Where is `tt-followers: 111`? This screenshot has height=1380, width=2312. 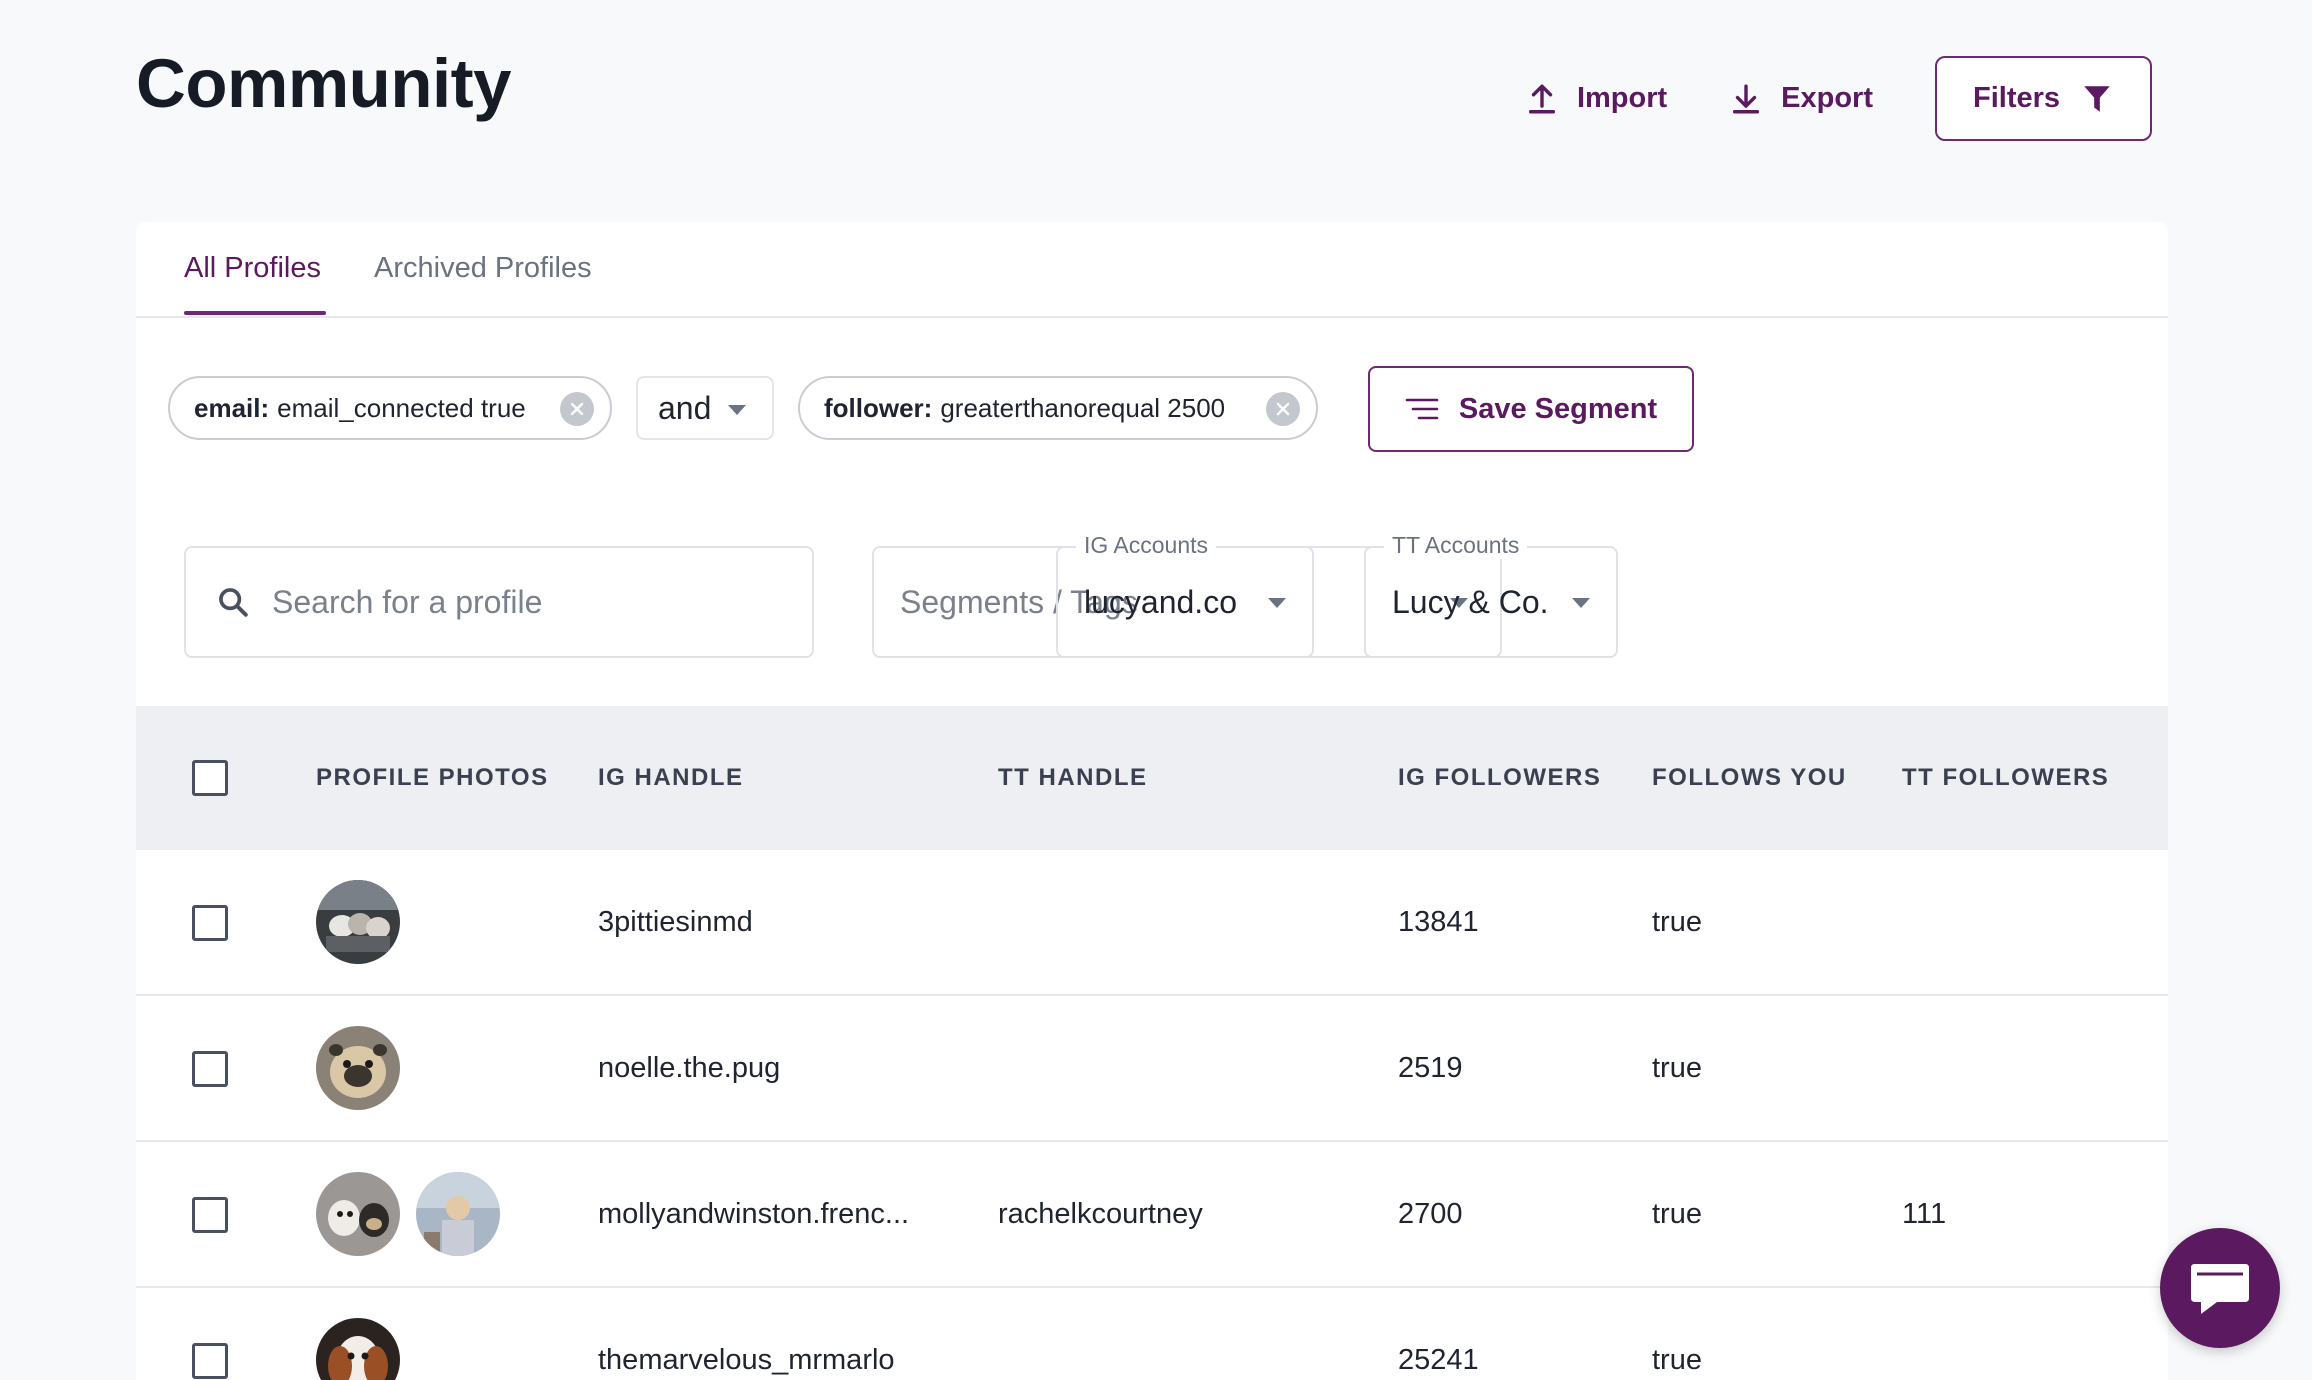 tt-followers: 111 is located at coordinates (1924, 1214).